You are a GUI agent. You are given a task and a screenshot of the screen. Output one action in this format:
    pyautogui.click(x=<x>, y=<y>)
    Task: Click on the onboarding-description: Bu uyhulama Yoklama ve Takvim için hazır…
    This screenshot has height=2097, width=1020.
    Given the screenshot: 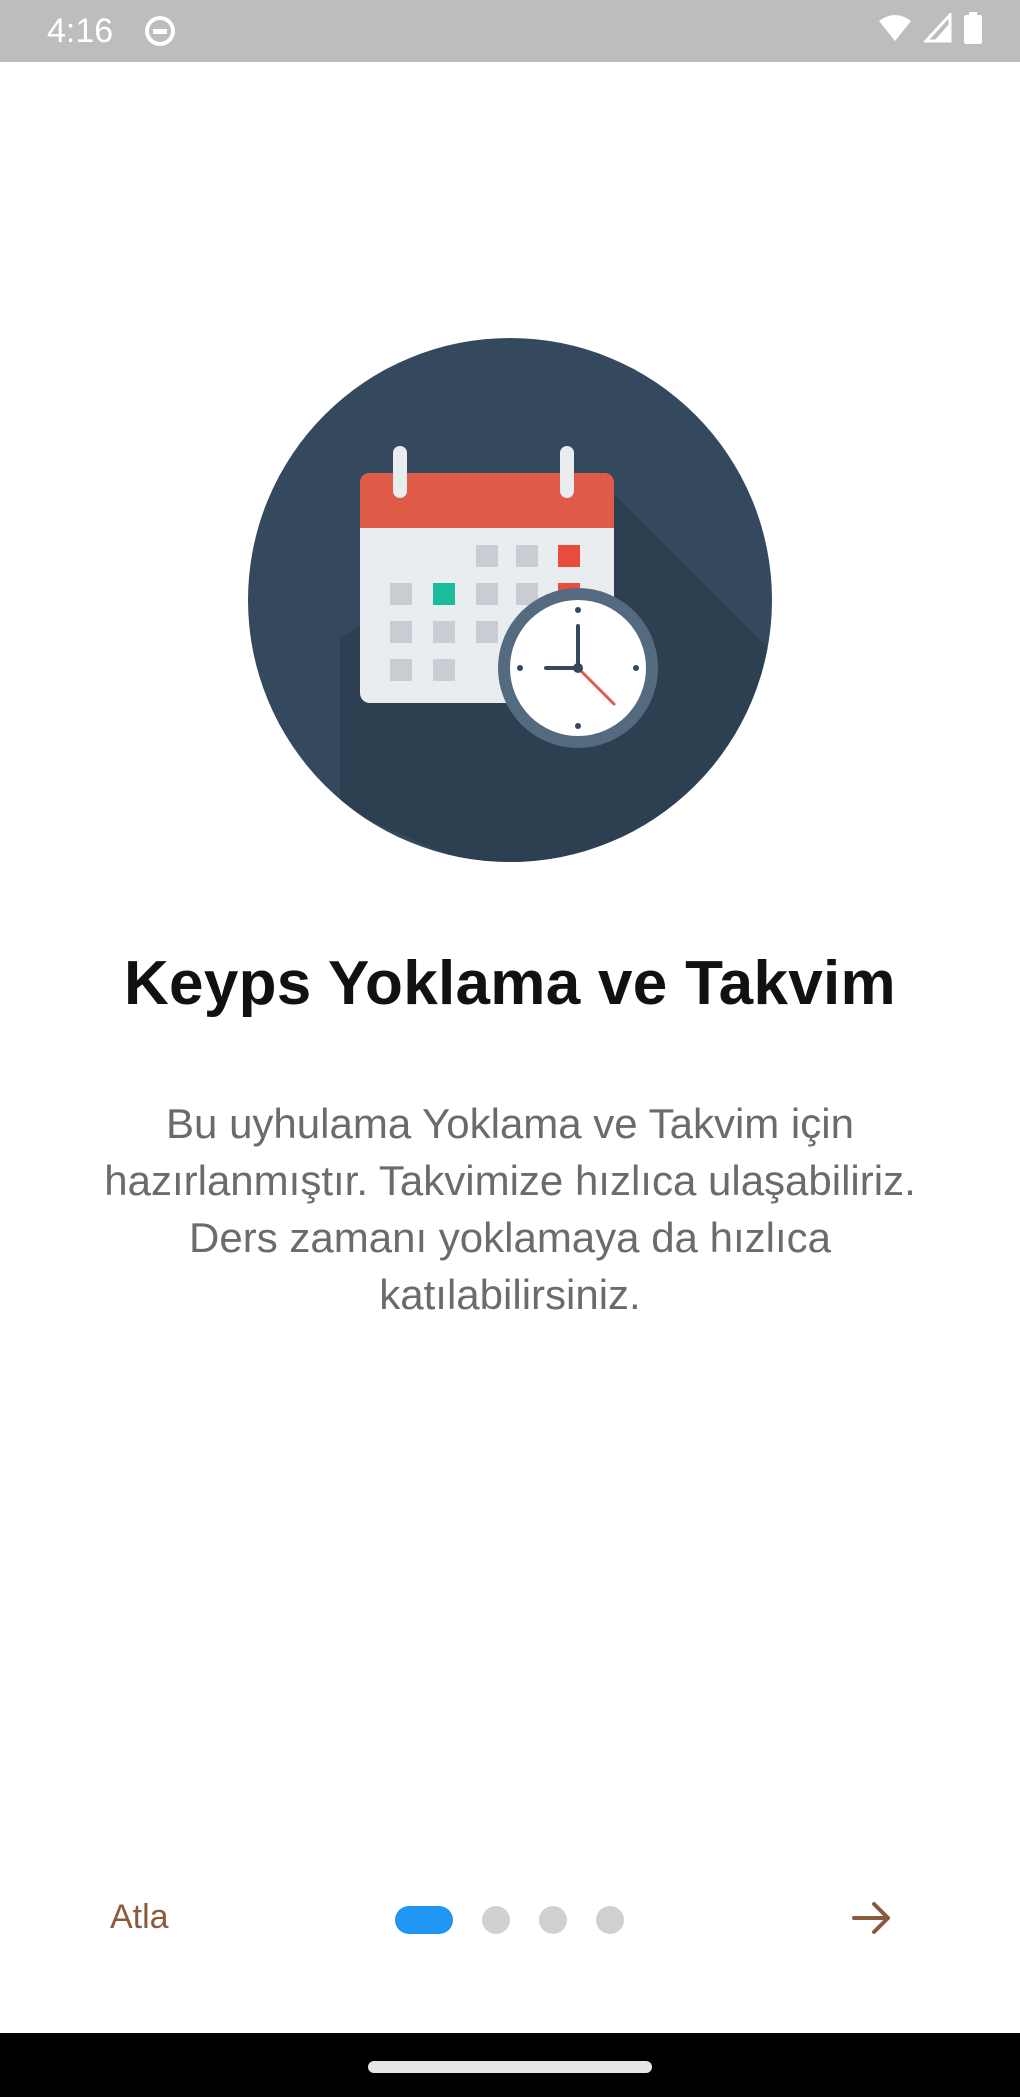 What is the action you would take?
    pyautogui.click(x=510, y=1209)
    